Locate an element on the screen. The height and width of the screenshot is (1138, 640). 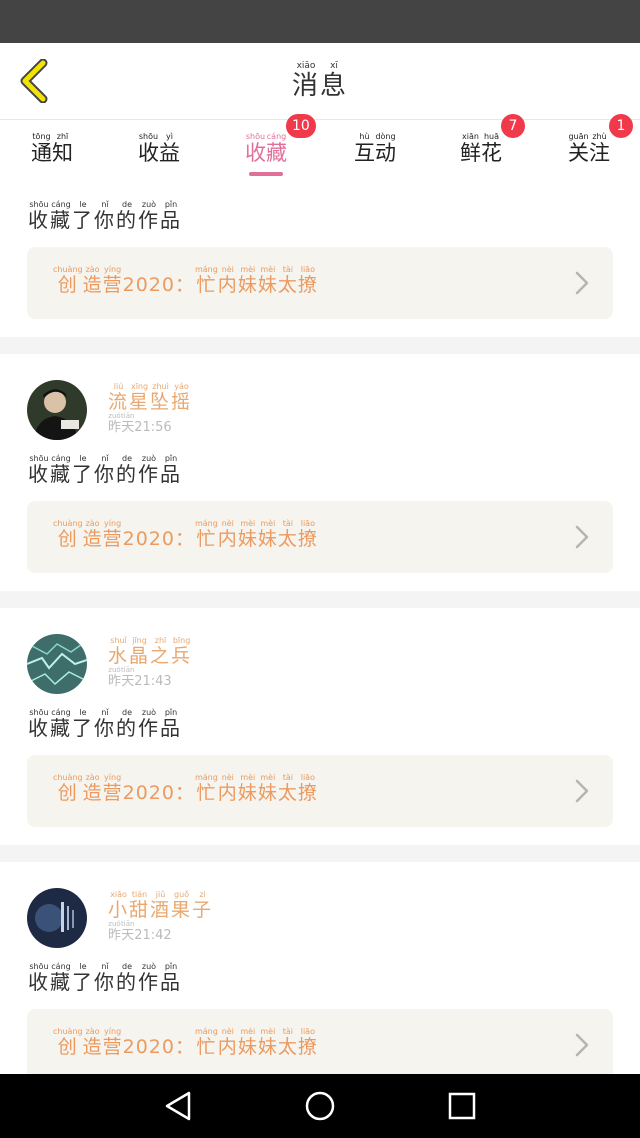
ruby-char: 晶jīng is located at coordinates (140, 651).